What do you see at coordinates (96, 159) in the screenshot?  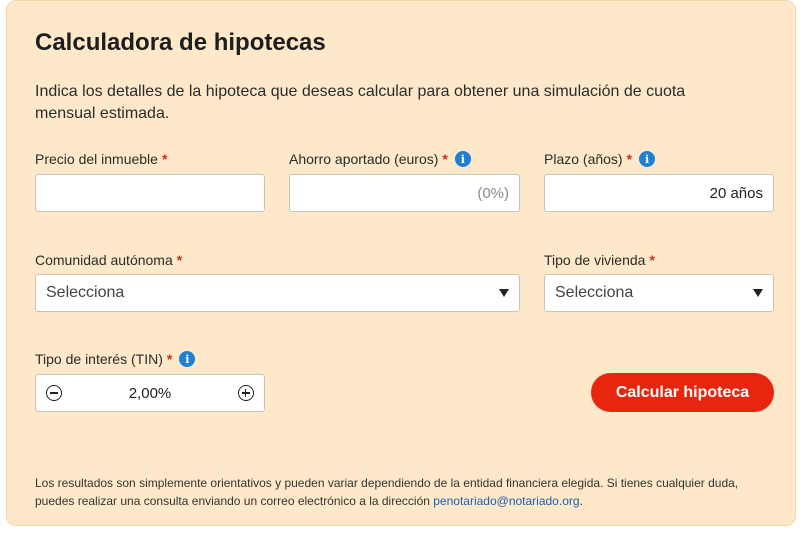 I see `price-label-text: Precio del inmueble` at bounding box center [96, 159].